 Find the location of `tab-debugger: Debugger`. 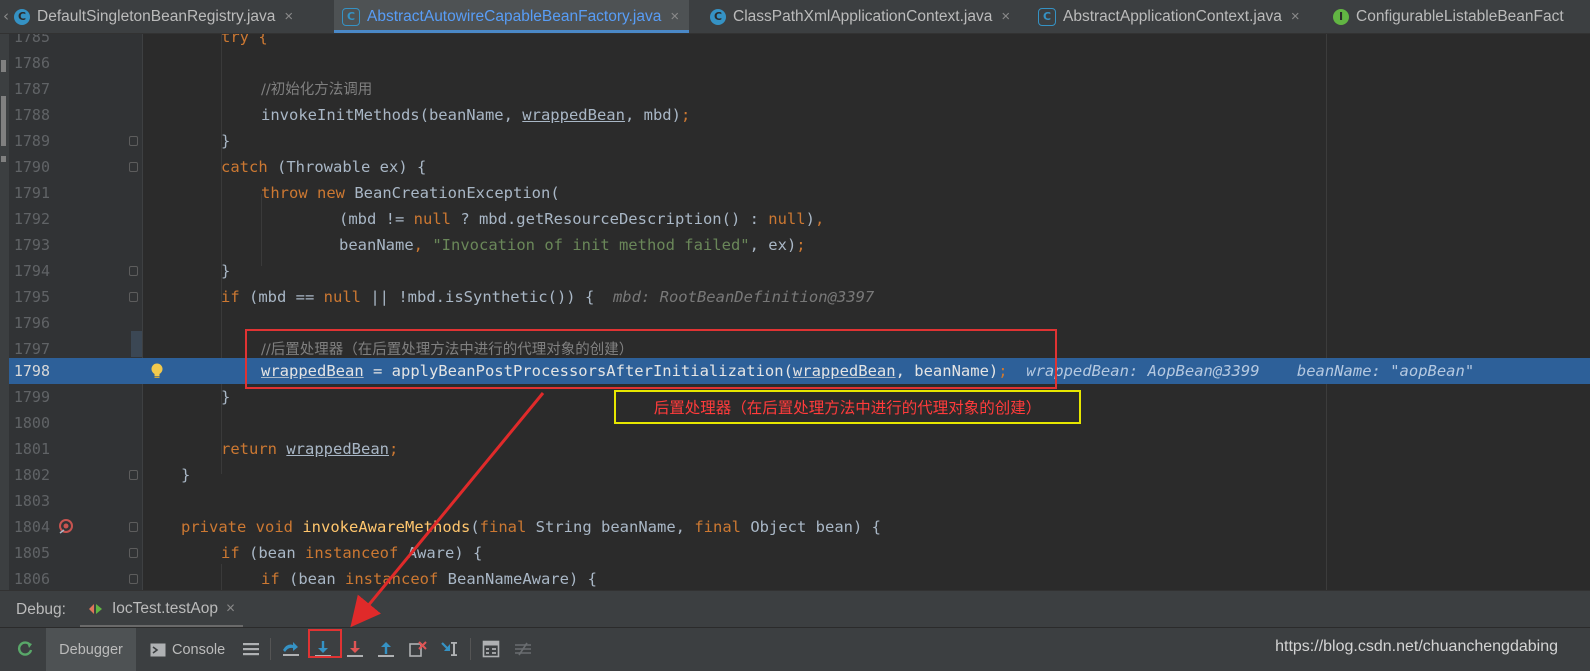

tab-debugger: Debugger is located at coordinates (91, 649).